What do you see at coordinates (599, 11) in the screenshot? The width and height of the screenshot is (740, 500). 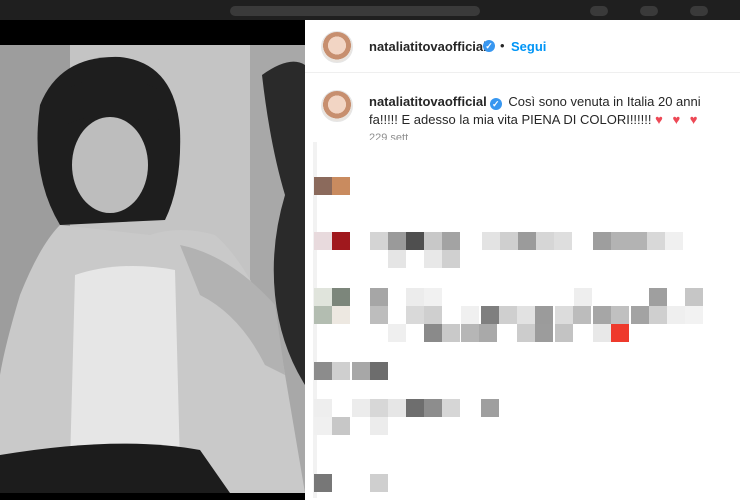 I see `home-icon` at bounding box center [599, 11].